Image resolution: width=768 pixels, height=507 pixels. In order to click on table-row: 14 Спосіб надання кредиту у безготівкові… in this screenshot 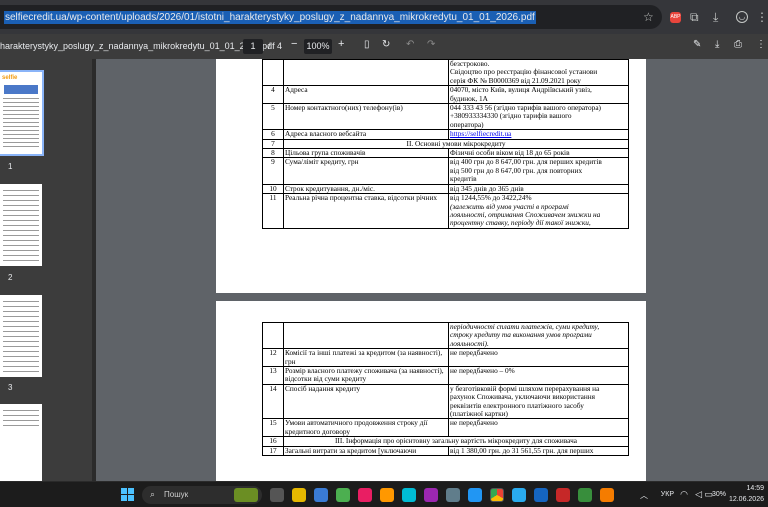, I will do `click(445, 401)`.